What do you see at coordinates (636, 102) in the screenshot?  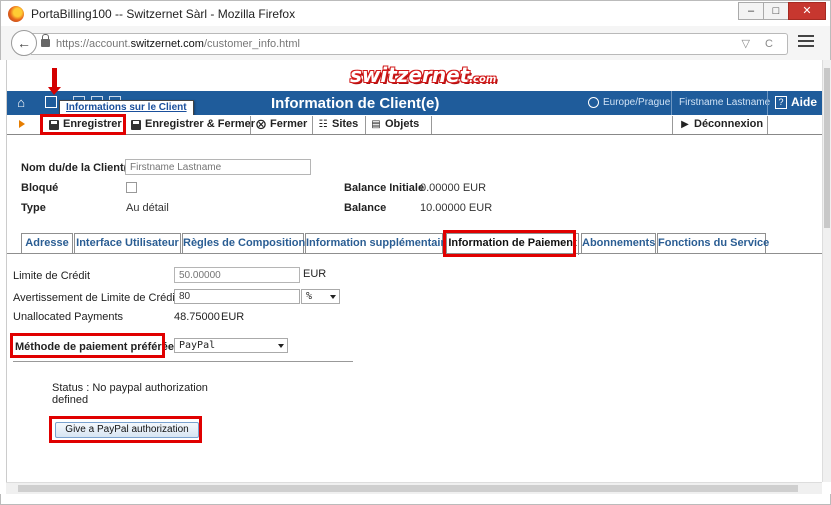 I see `timezone-link: Europe/Prague` at bounding box center [636, 102].